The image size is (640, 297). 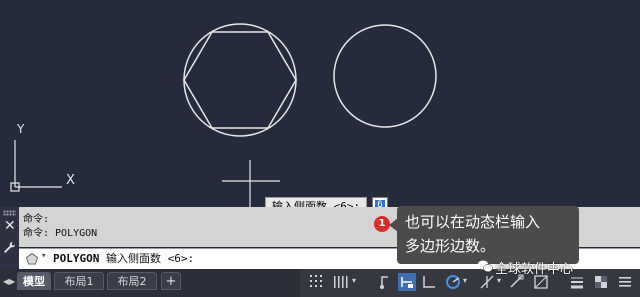 I want to click on ortho-icon, so click(x=429, y=282).